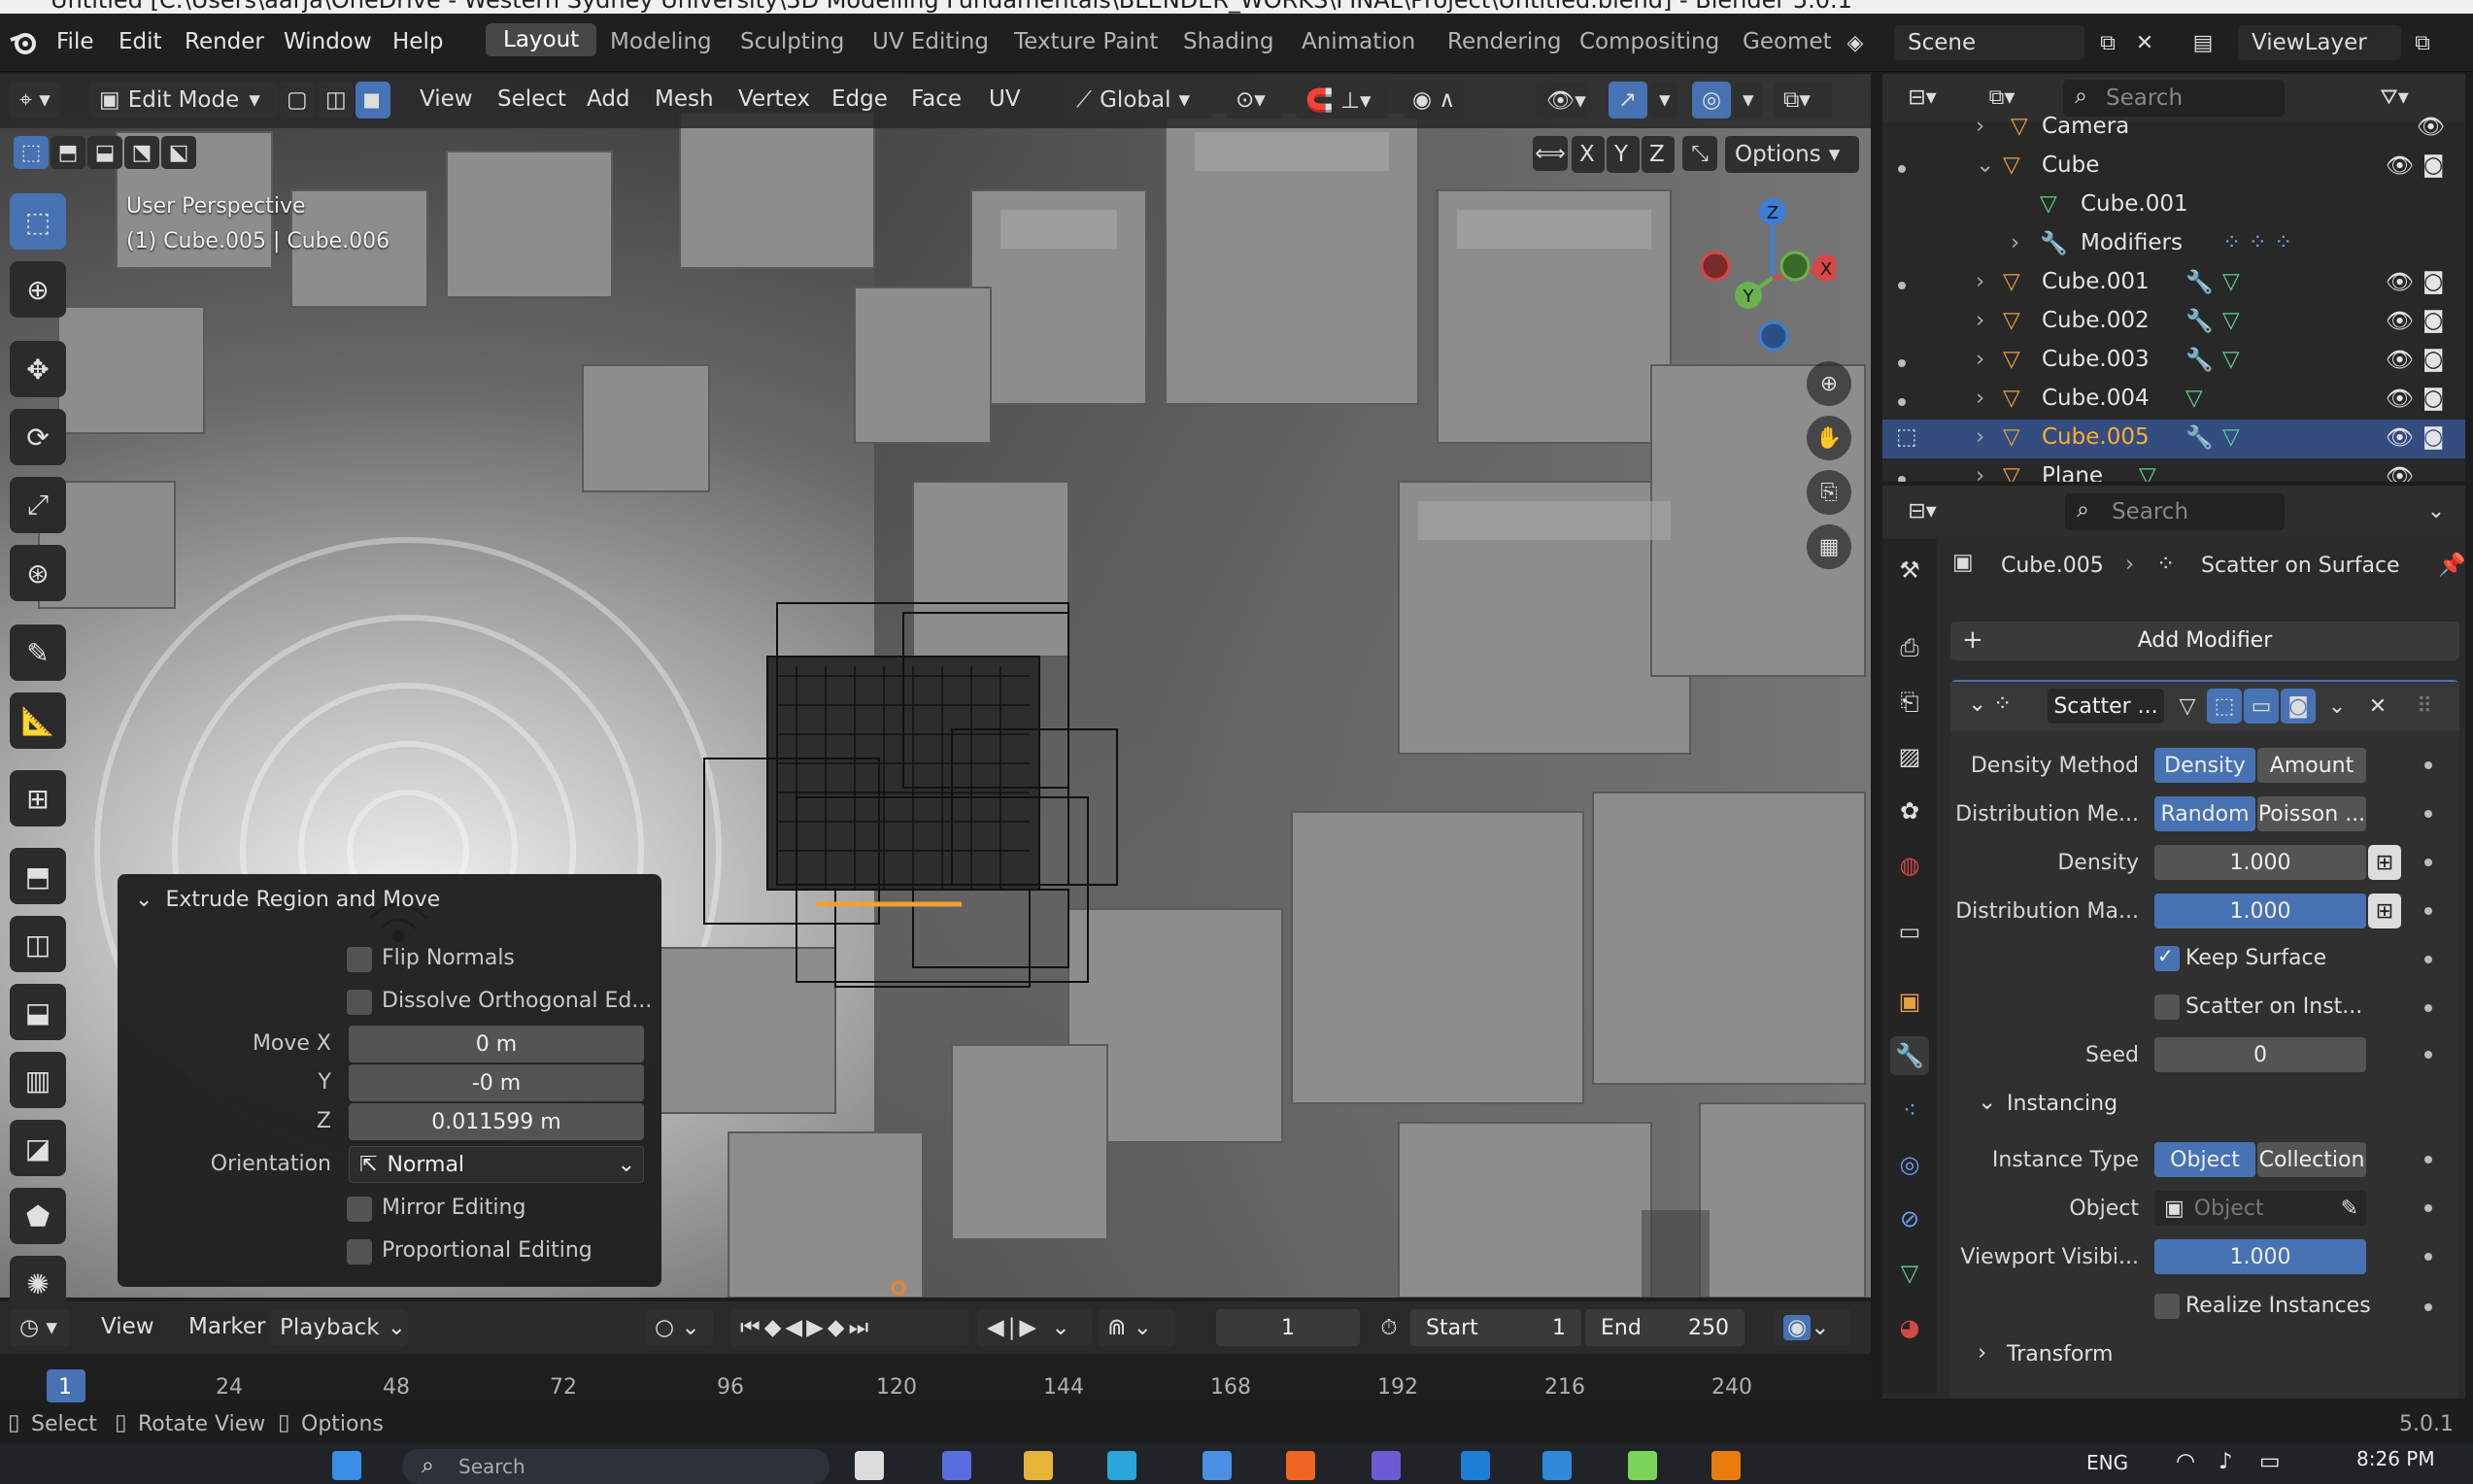 This screenshot has width=2473, height=1484. What do you see at coordinates (2224, 707) in the screenshot?
I see `cage-toggle-icon: ⬚` at bounding box center [2224, 707].